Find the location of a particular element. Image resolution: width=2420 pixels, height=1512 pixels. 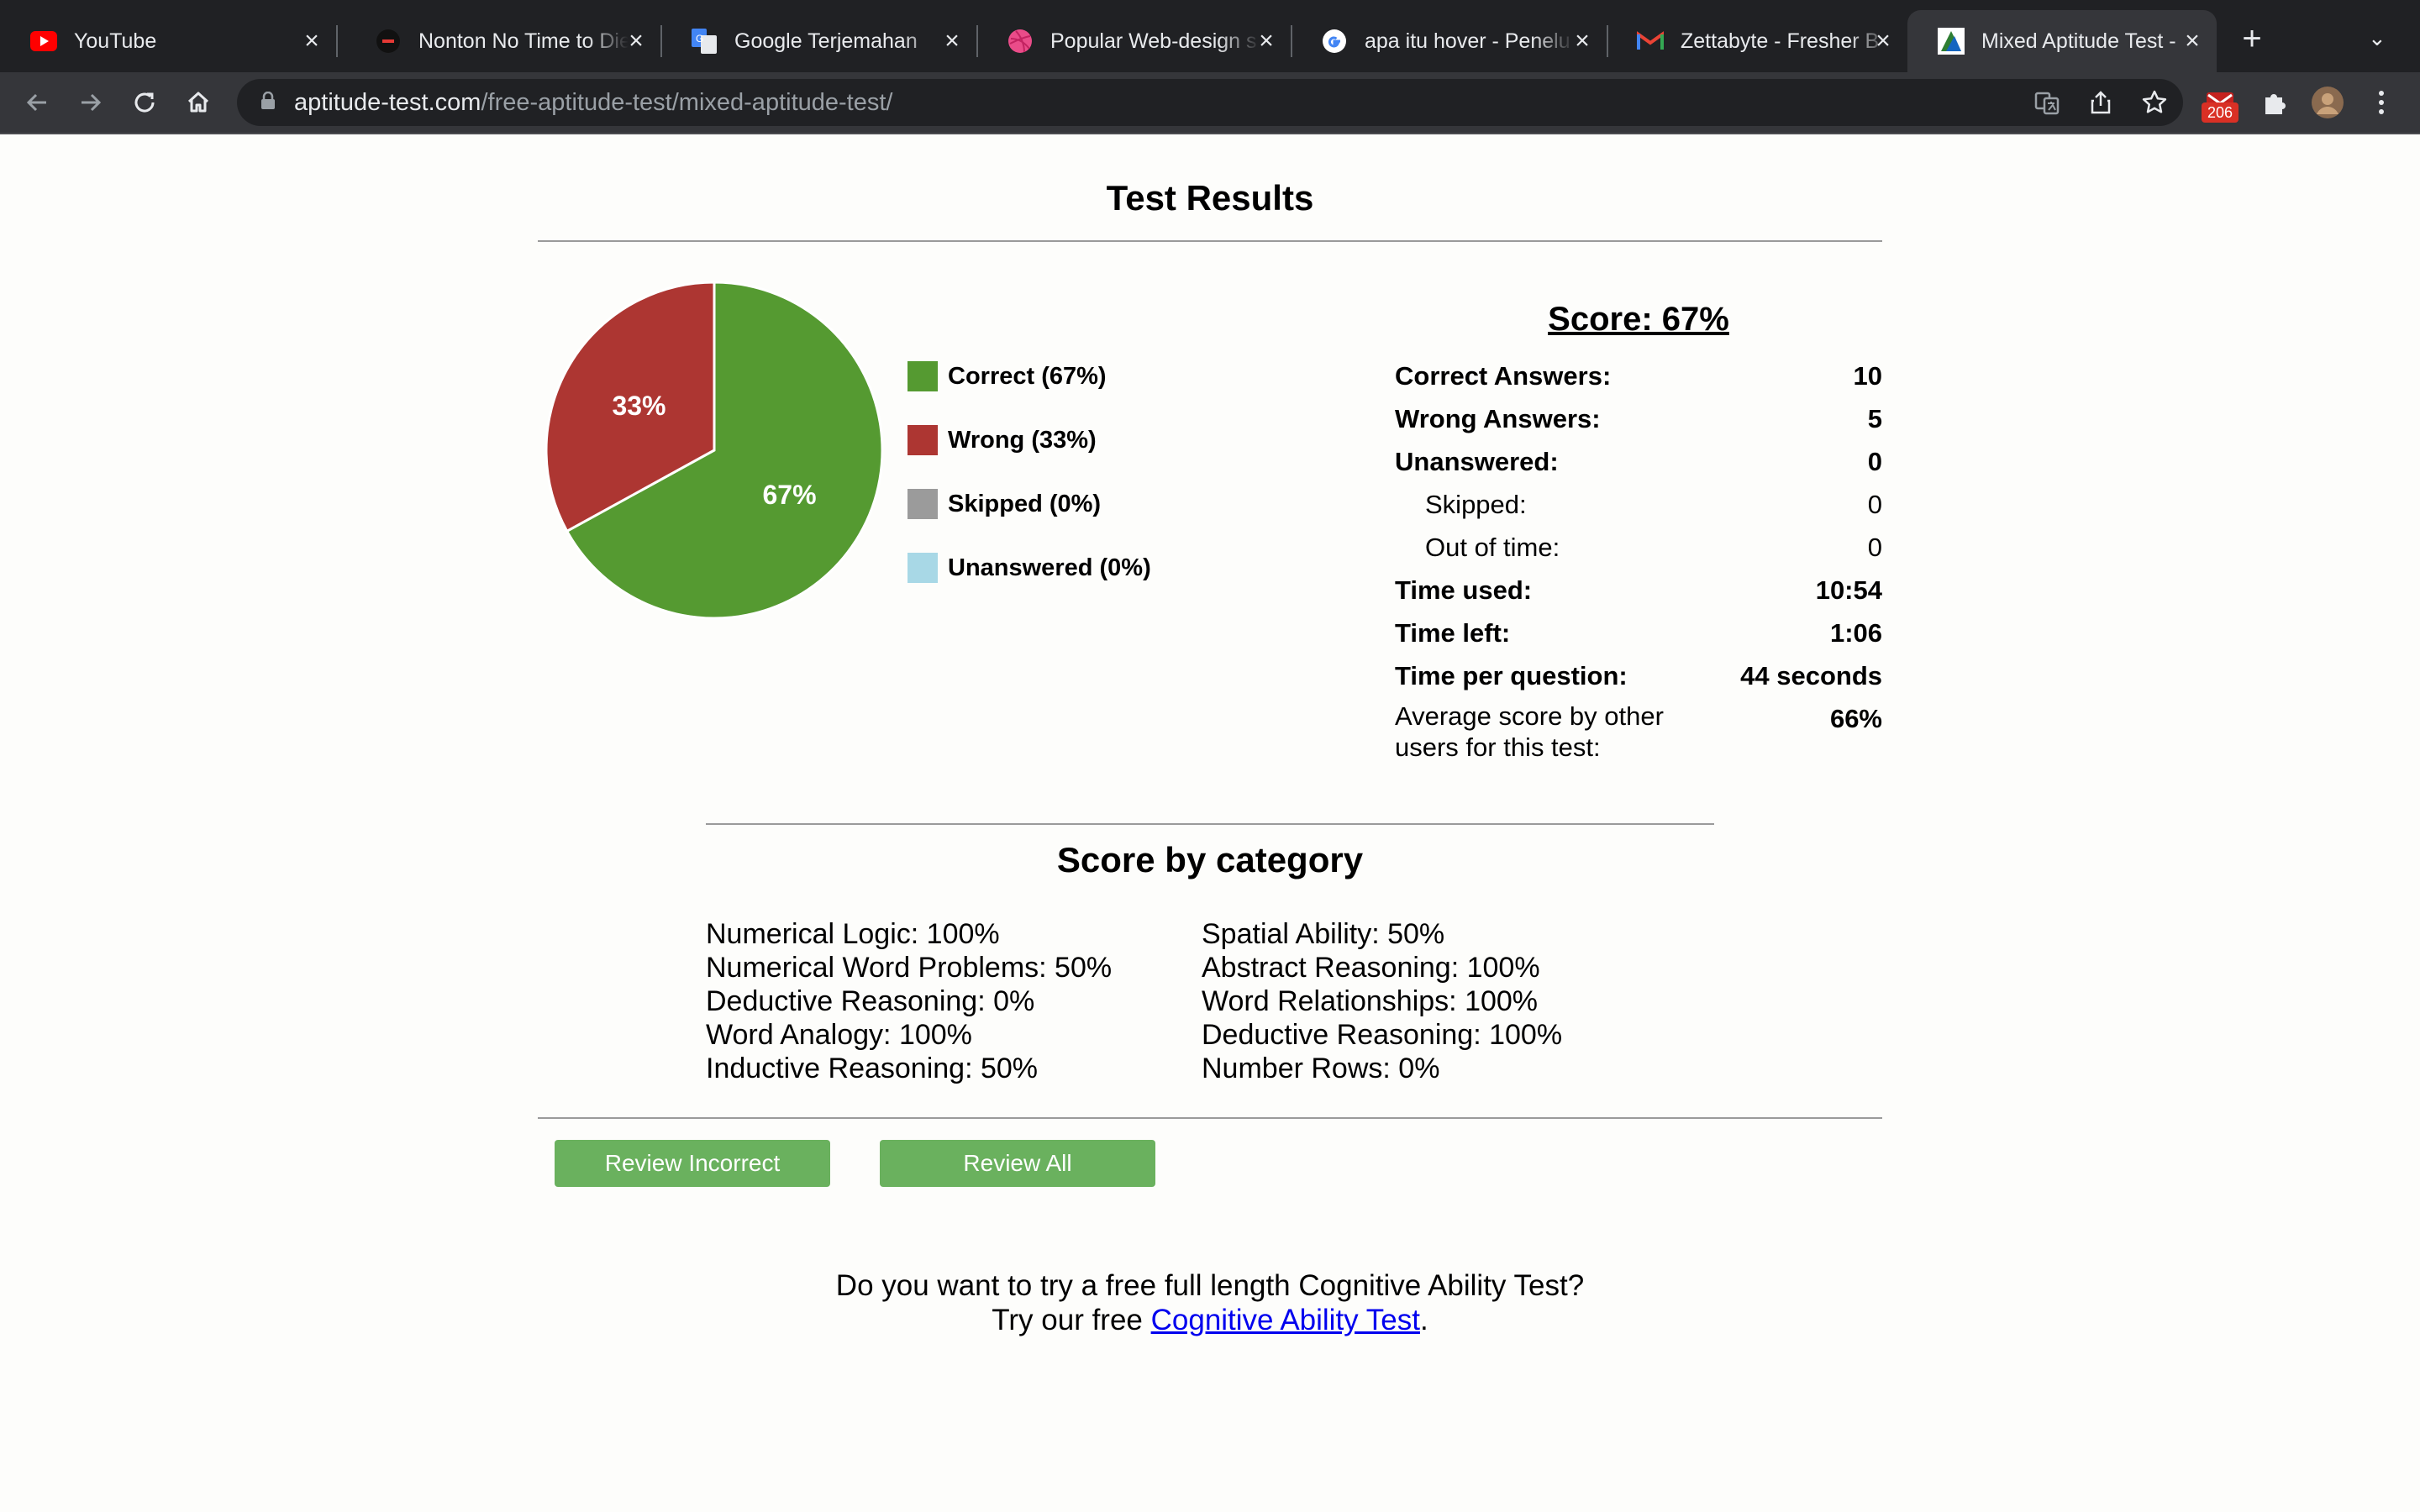

category-score: Word Relationships: 100% is located at coordinates (1371, 1001).